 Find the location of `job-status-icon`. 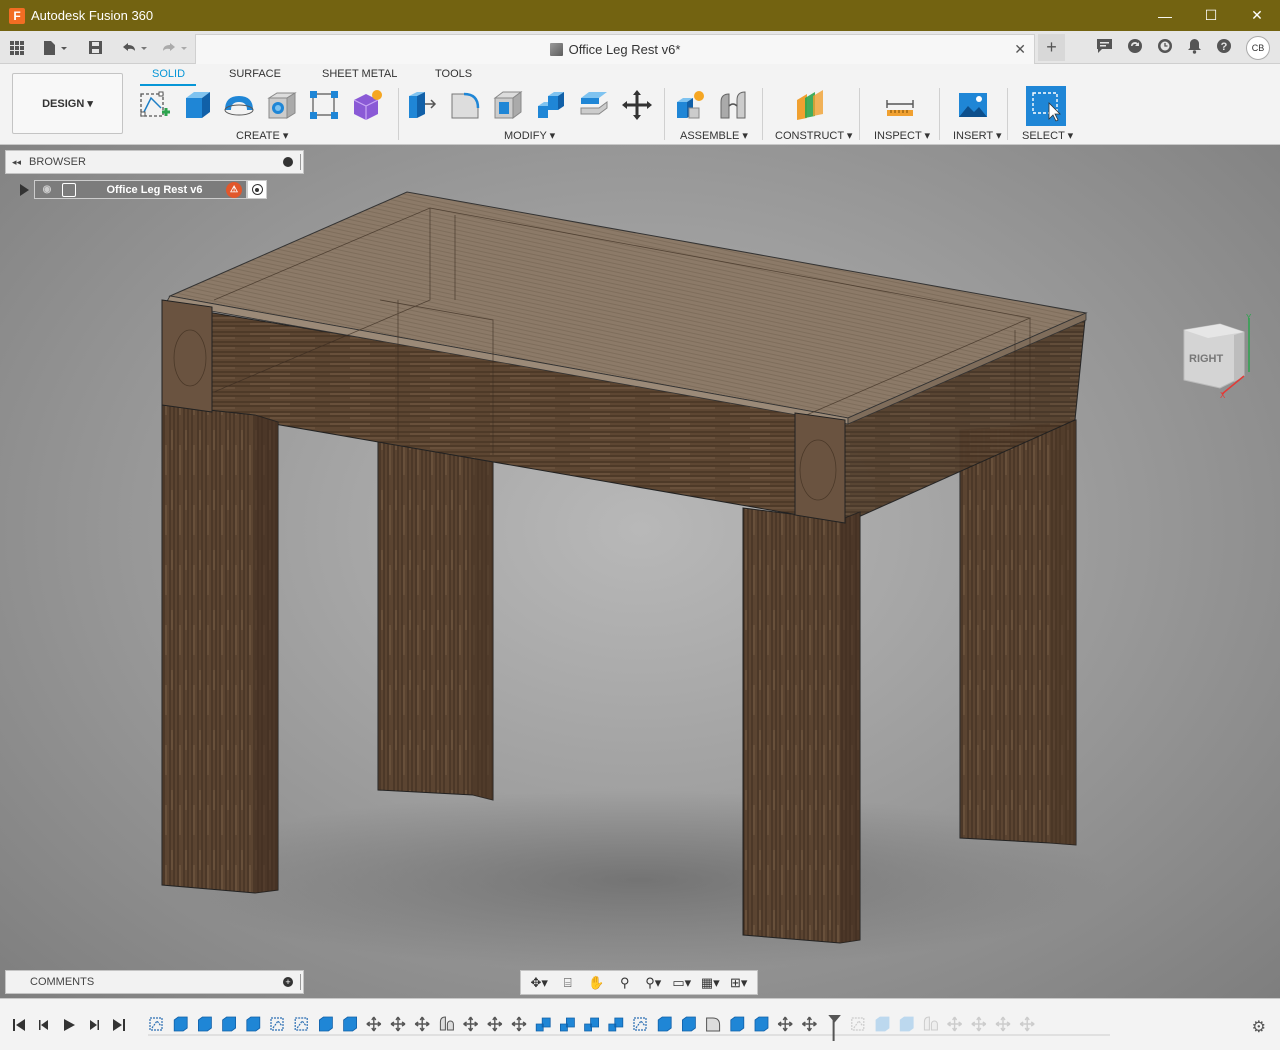

job-status-icon is located at coordinates (1165, 48).